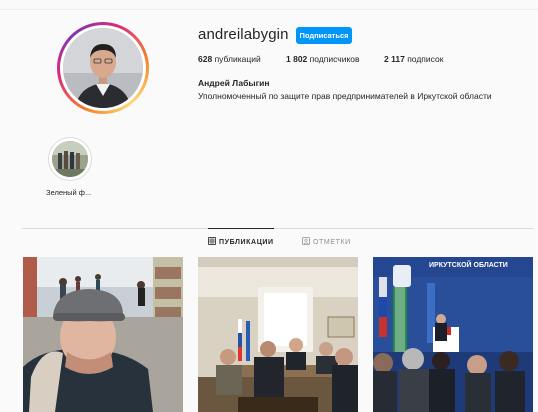 Image resolution: width=538 pixels, height=412 pixels. I want to click on following-stat: 2 117 подписок, so click(413, 59).